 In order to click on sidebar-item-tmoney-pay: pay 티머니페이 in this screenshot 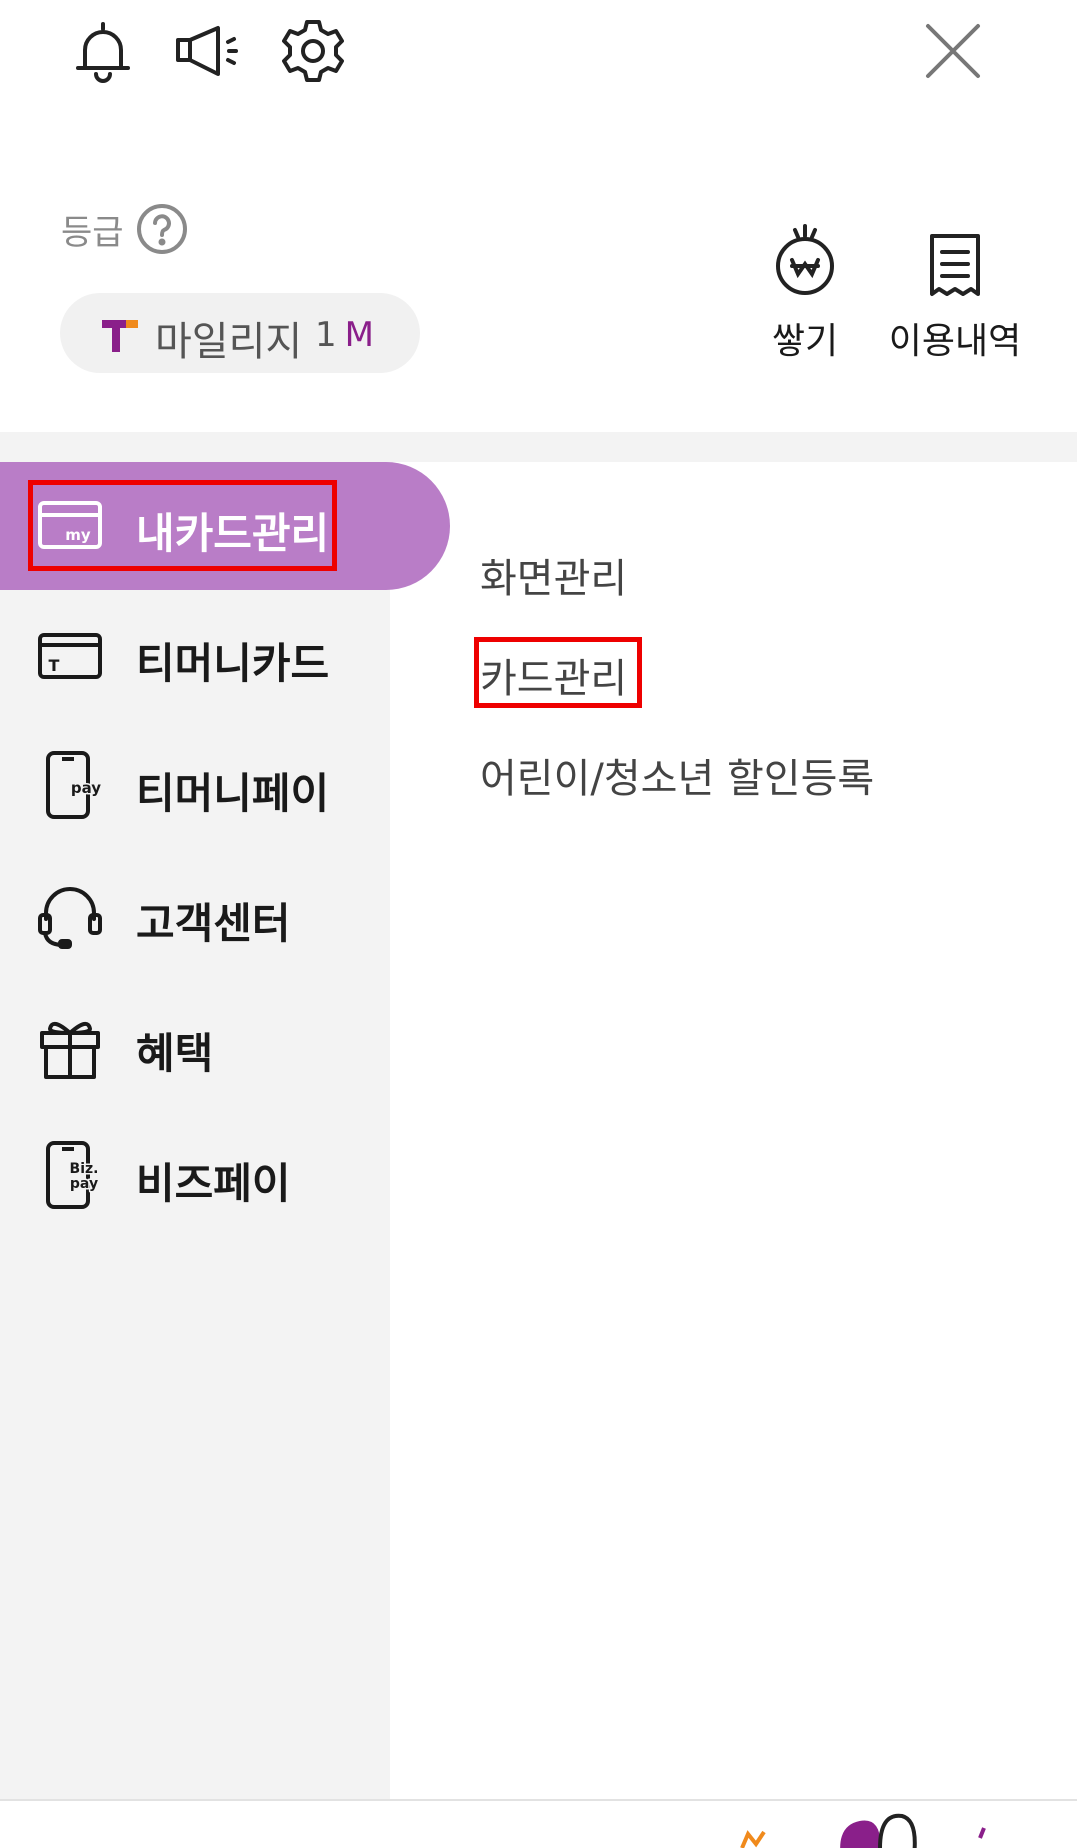, I will do `click(225, 786)`.